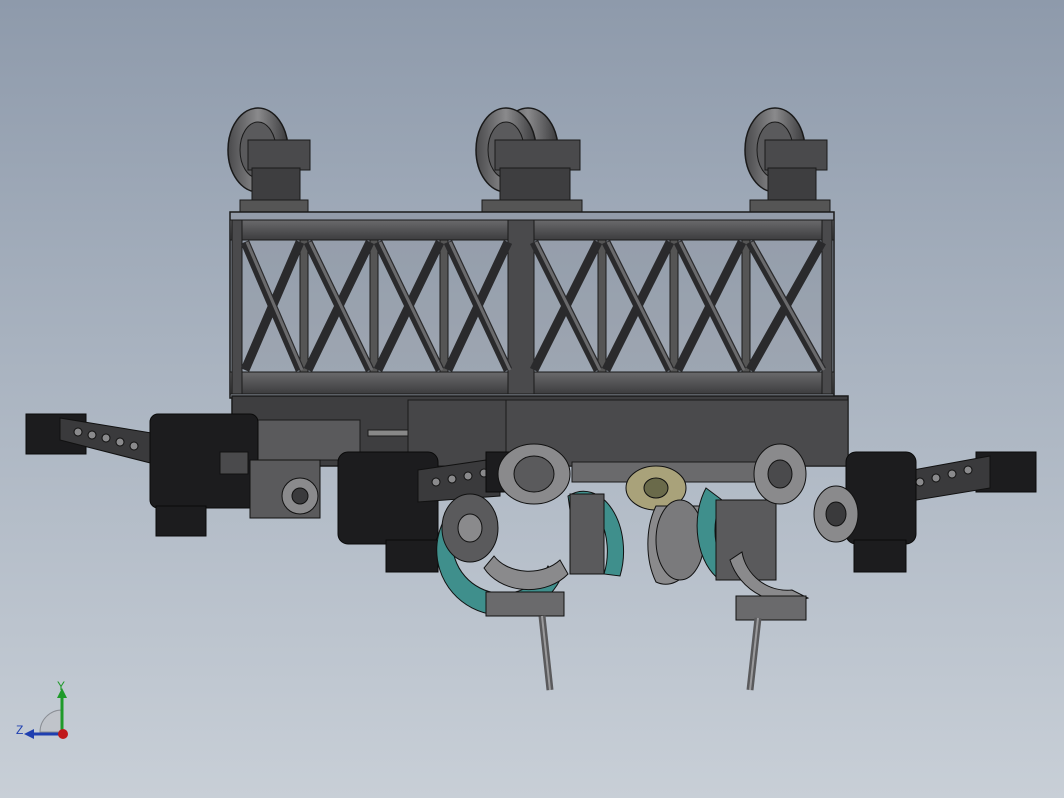  I want to click on y-axis-label: Y, so click(61, 686).